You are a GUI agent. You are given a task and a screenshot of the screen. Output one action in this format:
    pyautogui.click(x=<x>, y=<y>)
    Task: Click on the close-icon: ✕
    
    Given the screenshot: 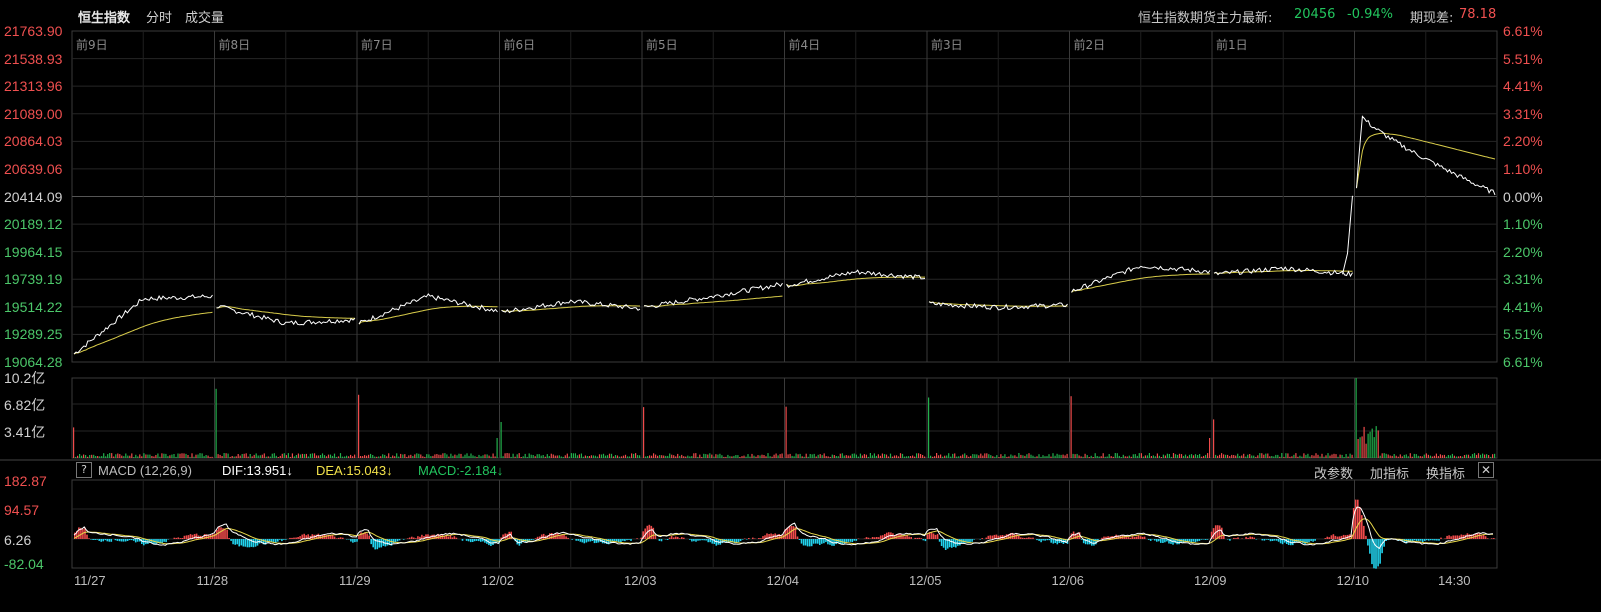 What is the action you would take?
    pyautogui.click(x=1486, y=470)
    